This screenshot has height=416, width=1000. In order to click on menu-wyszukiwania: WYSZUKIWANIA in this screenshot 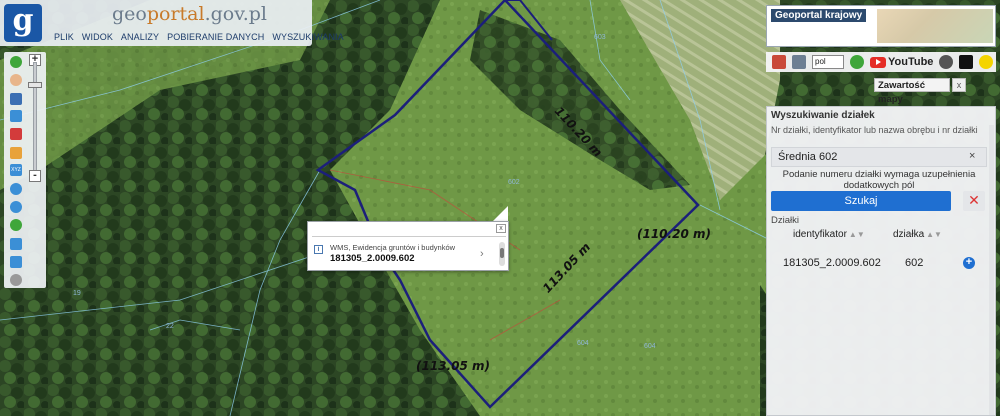, I will do `click(307, 37)`.